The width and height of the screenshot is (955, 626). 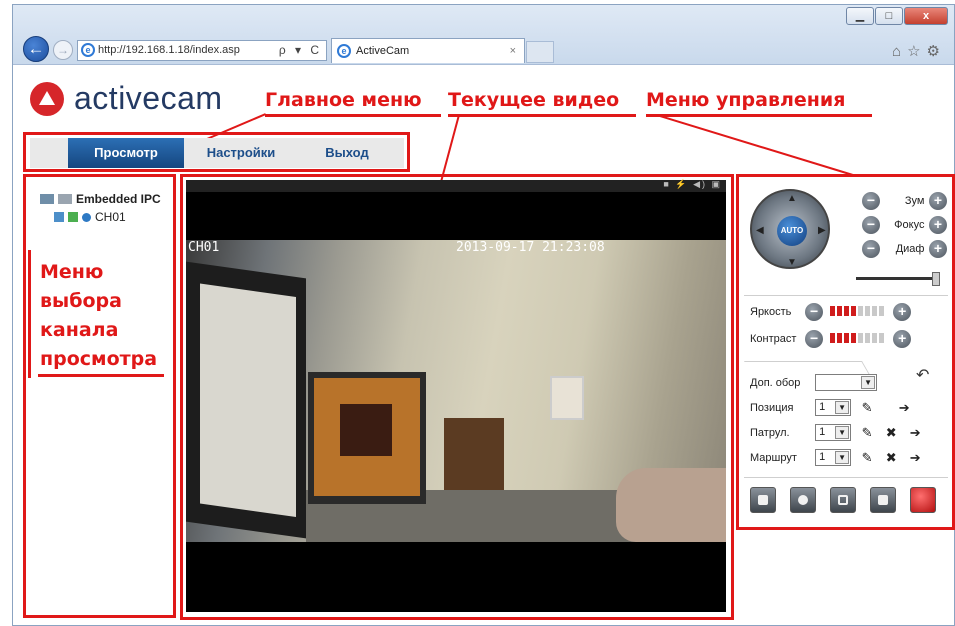 I want to click on highlight-channel-menu, so click(x=99, y=396).